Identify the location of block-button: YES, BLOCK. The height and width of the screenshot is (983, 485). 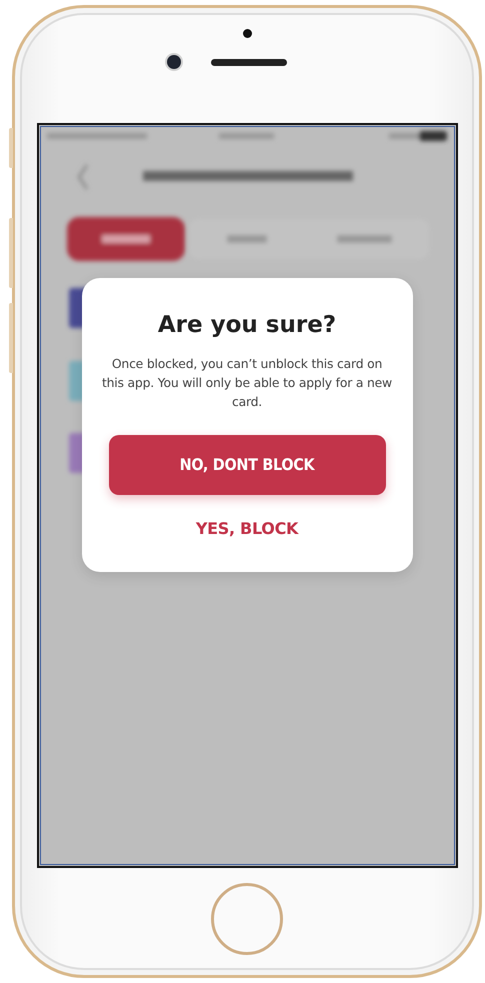
(247, 528).